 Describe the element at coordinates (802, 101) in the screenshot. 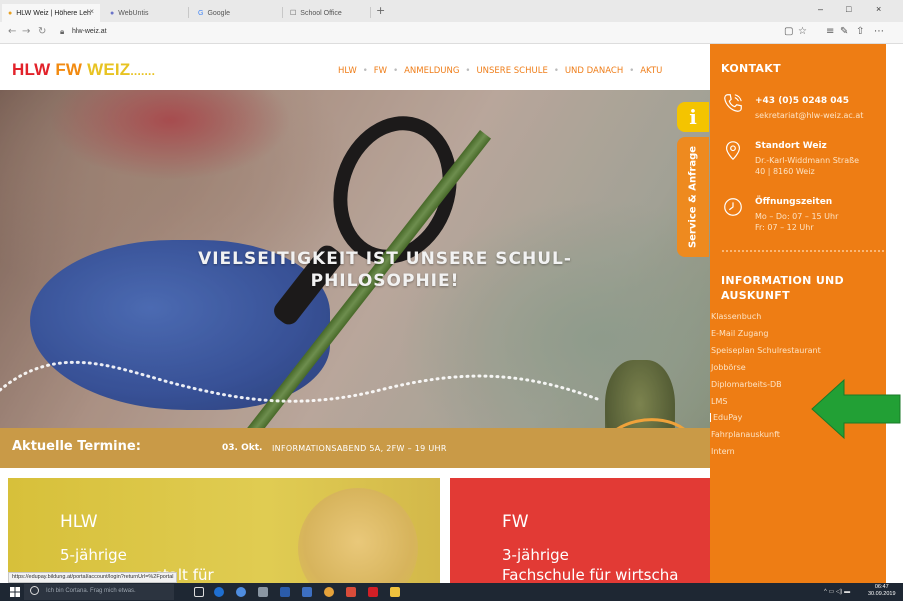

I see `phone-number: +43 (0)5 0248 045` at that location.